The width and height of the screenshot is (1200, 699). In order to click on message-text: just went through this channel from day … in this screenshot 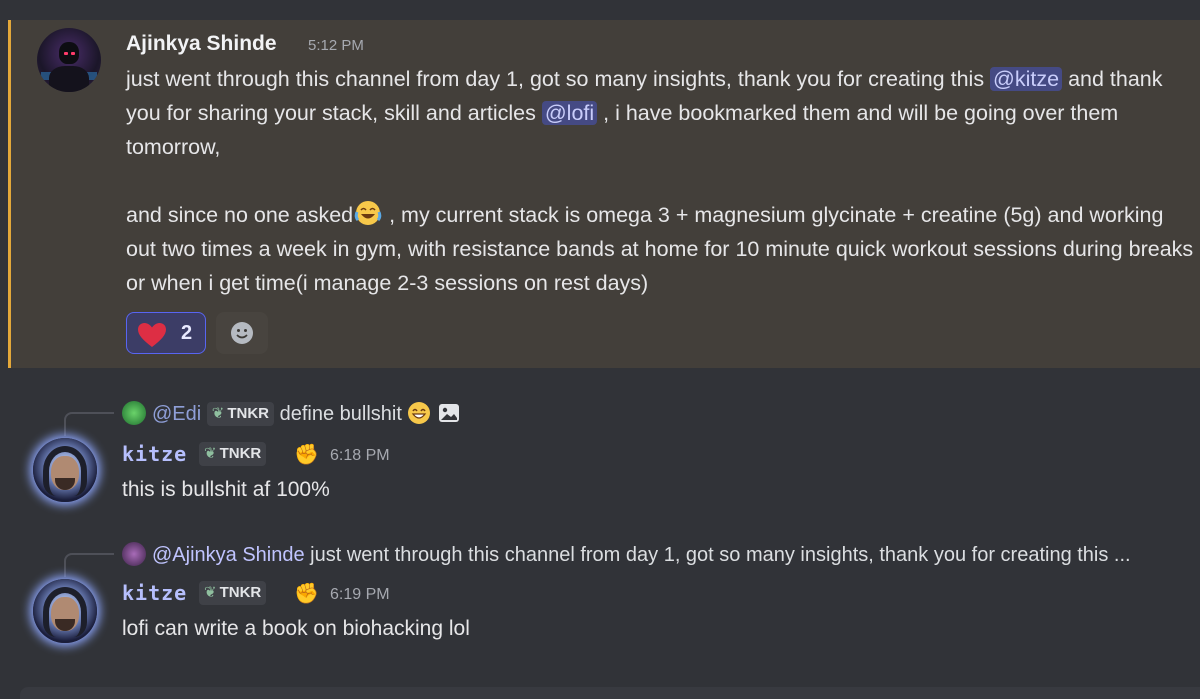, I will do `click(558, 79)`.